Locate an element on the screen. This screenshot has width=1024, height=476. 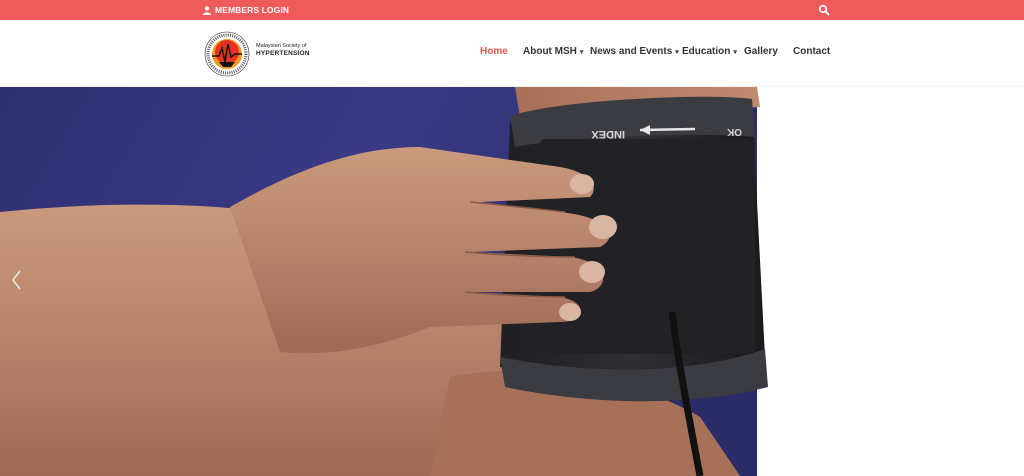
nav-education: Education ▾ is located at coordinates (709, 51).